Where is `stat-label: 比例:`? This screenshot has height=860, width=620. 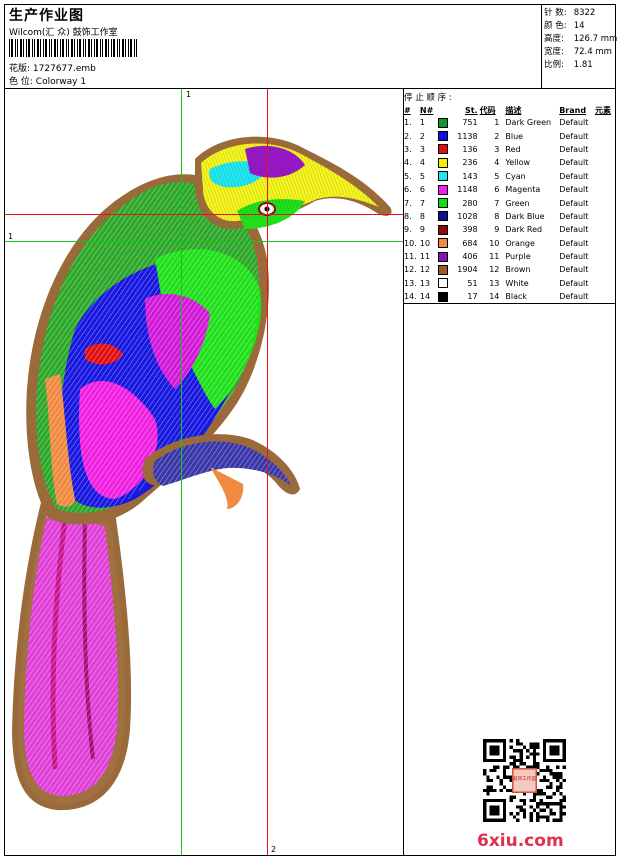
stat-label: 比例: is located at coordinates (554, 65).